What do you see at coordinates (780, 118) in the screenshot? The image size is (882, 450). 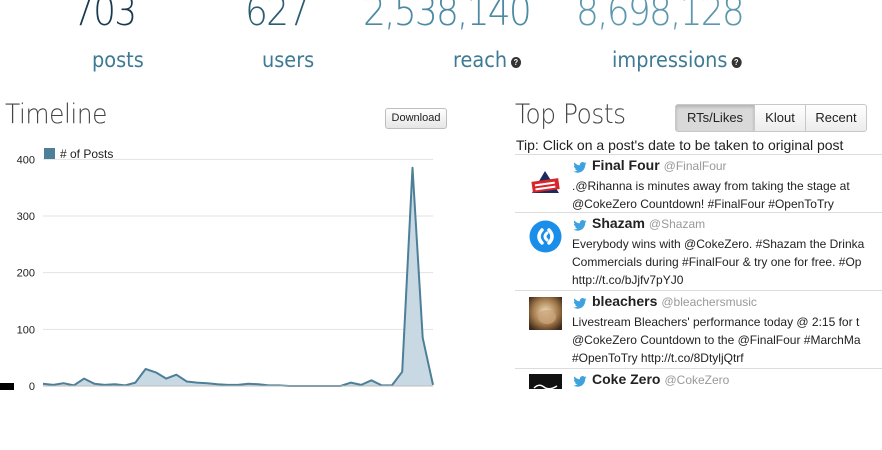 I see `tab-klout: Klout` at bounding box center [780, 118].